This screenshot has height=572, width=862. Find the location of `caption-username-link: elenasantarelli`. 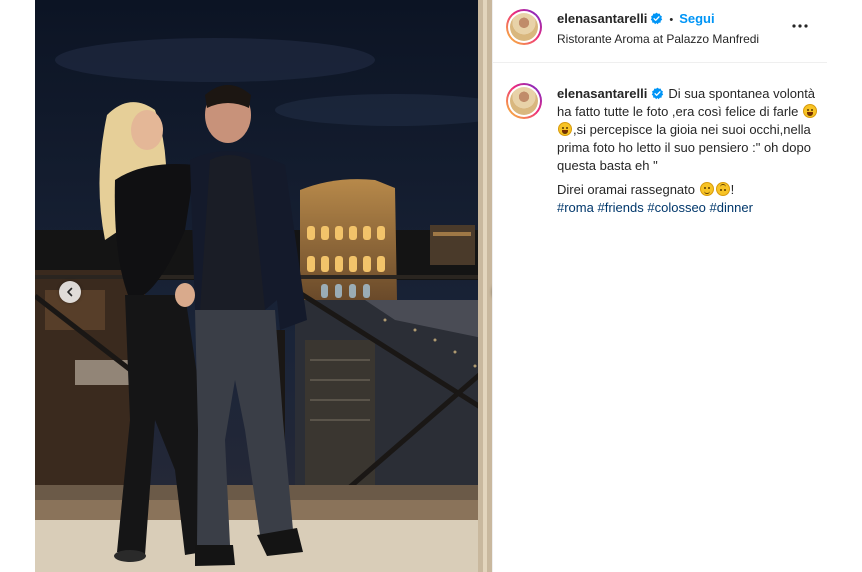

caption-username-link: elenasantarelli is located at coordinates (602, 93).